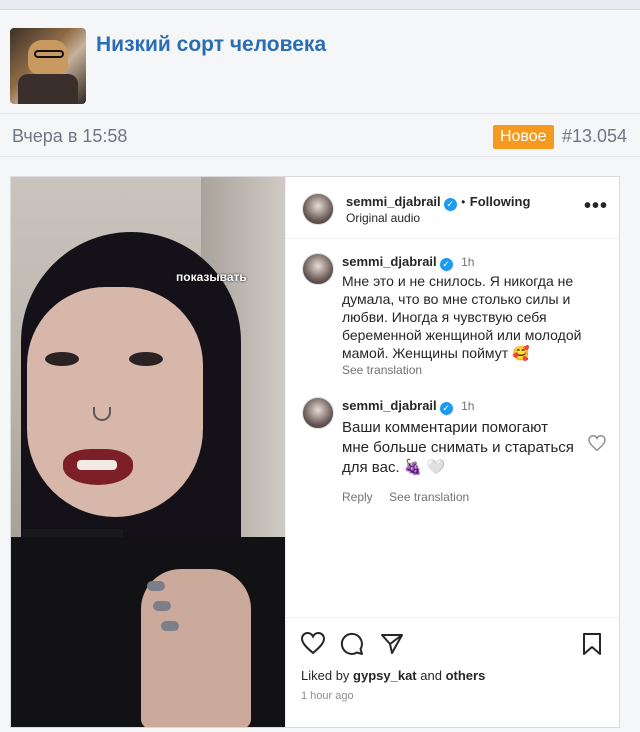 This screenshot has height=732, width=640. I want to click on post-number-link: #13.054, so click(594, 136).